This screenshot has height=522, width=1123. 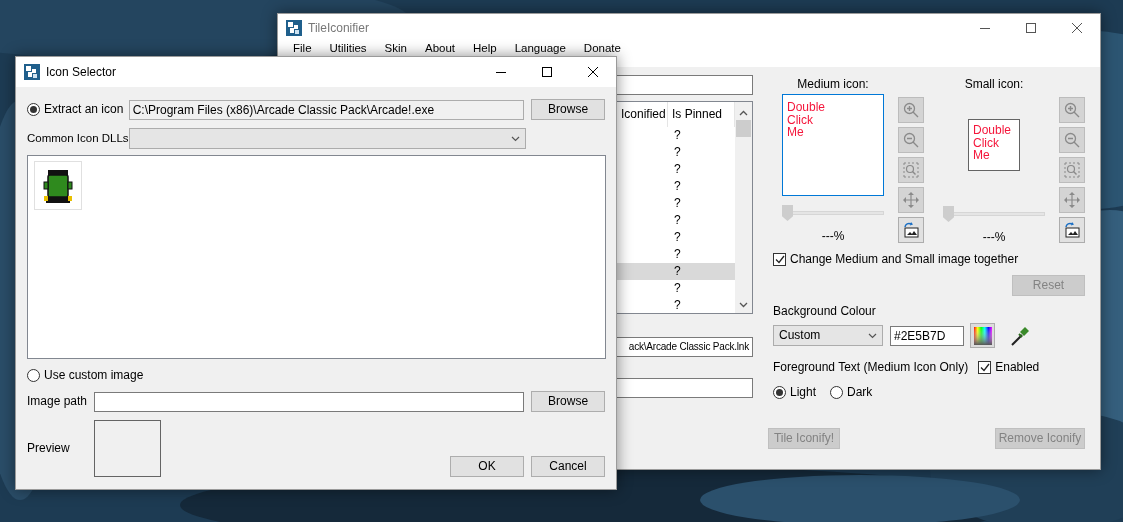 What do you see at coordinates (49, 448) in the screenshot?
I see `field-label: Preview` at bounding box center [49, 448].